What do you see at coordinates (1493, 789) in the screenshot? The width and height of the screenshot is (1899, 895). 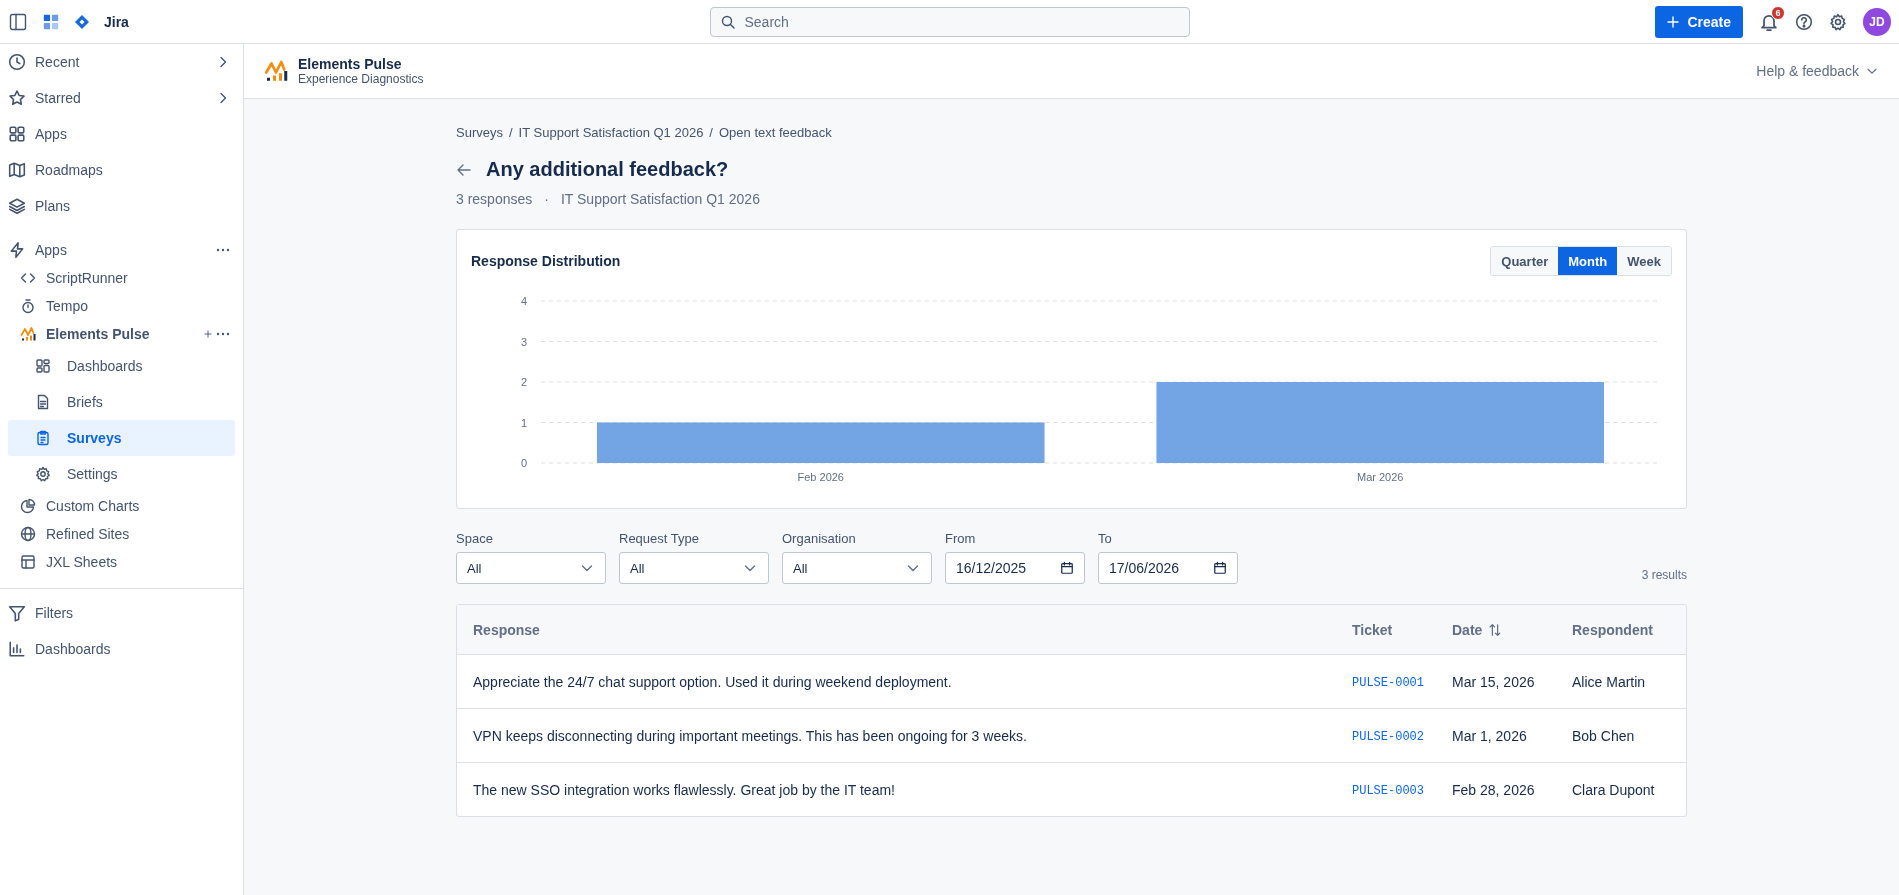 I see `table-cell-text: Feb 28, 2026` at bounding box center [1493, 789].